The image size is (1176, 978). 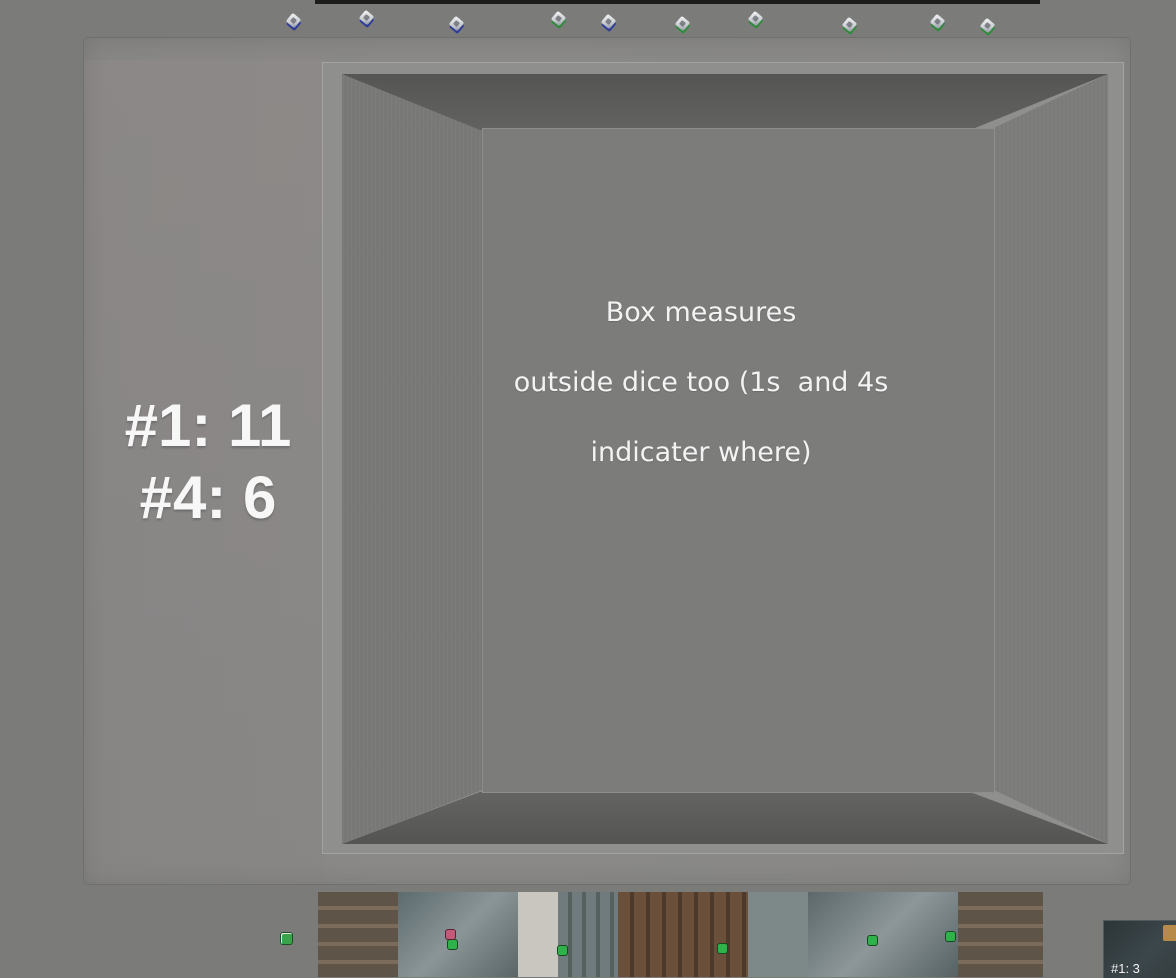 I want to click on count-fours: #4: 6, so click(x=208, y=497).